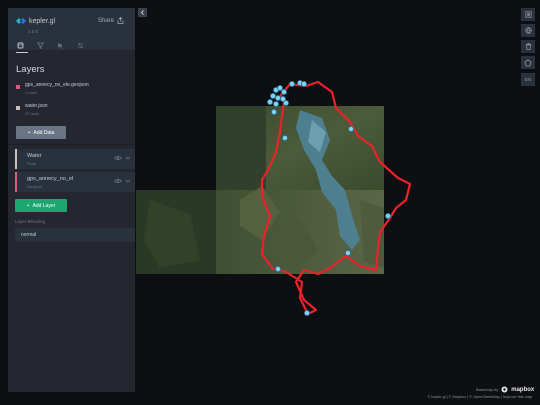 This screenshot has height=405, width=540. I want to click on draw-polygon-button, so click(528, 62).